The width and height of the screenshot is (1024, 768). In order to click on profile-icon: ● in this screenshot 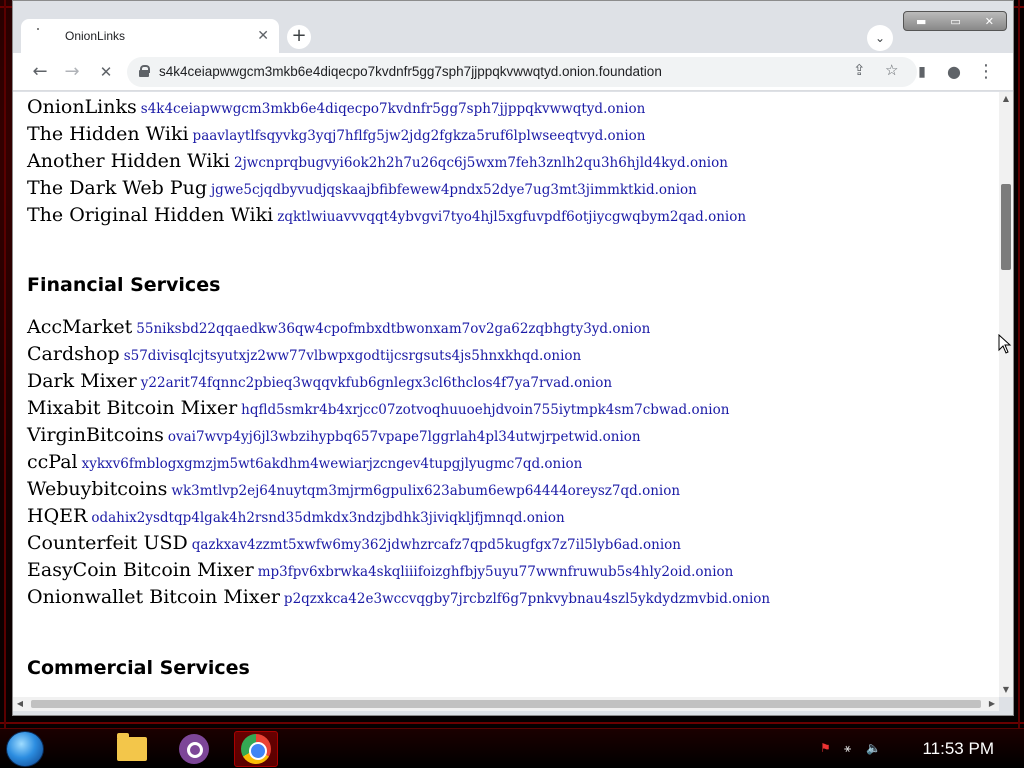, I will do `click(954, 72)`.